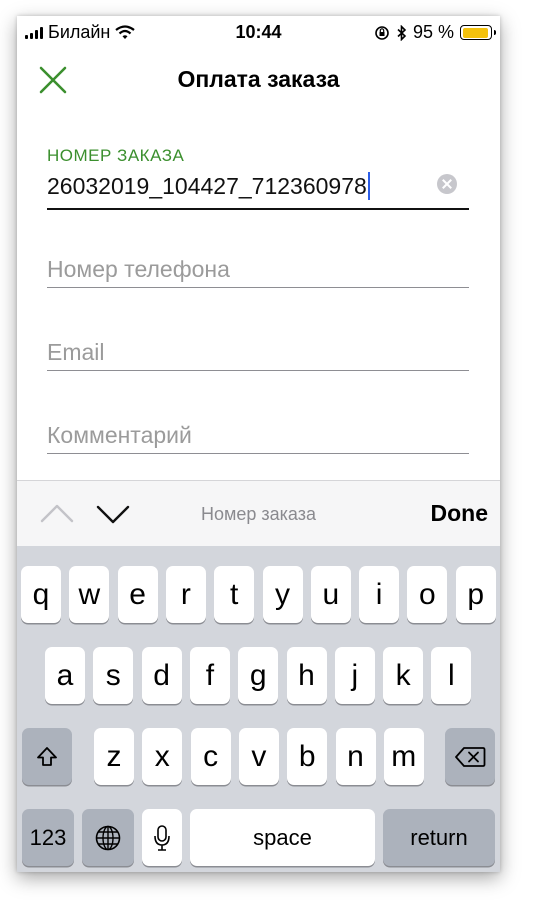  I want to click on email-input, so click(258, 351).